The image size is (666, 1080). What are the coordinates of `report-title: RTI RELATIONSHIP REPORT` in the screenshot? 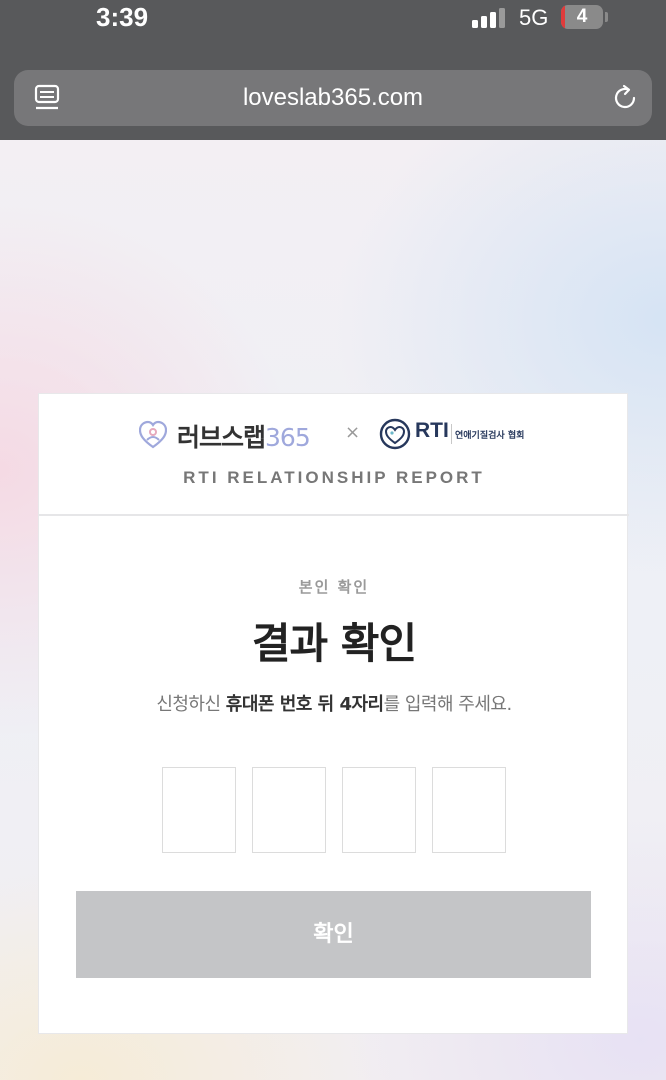 It's located at (334, 477).